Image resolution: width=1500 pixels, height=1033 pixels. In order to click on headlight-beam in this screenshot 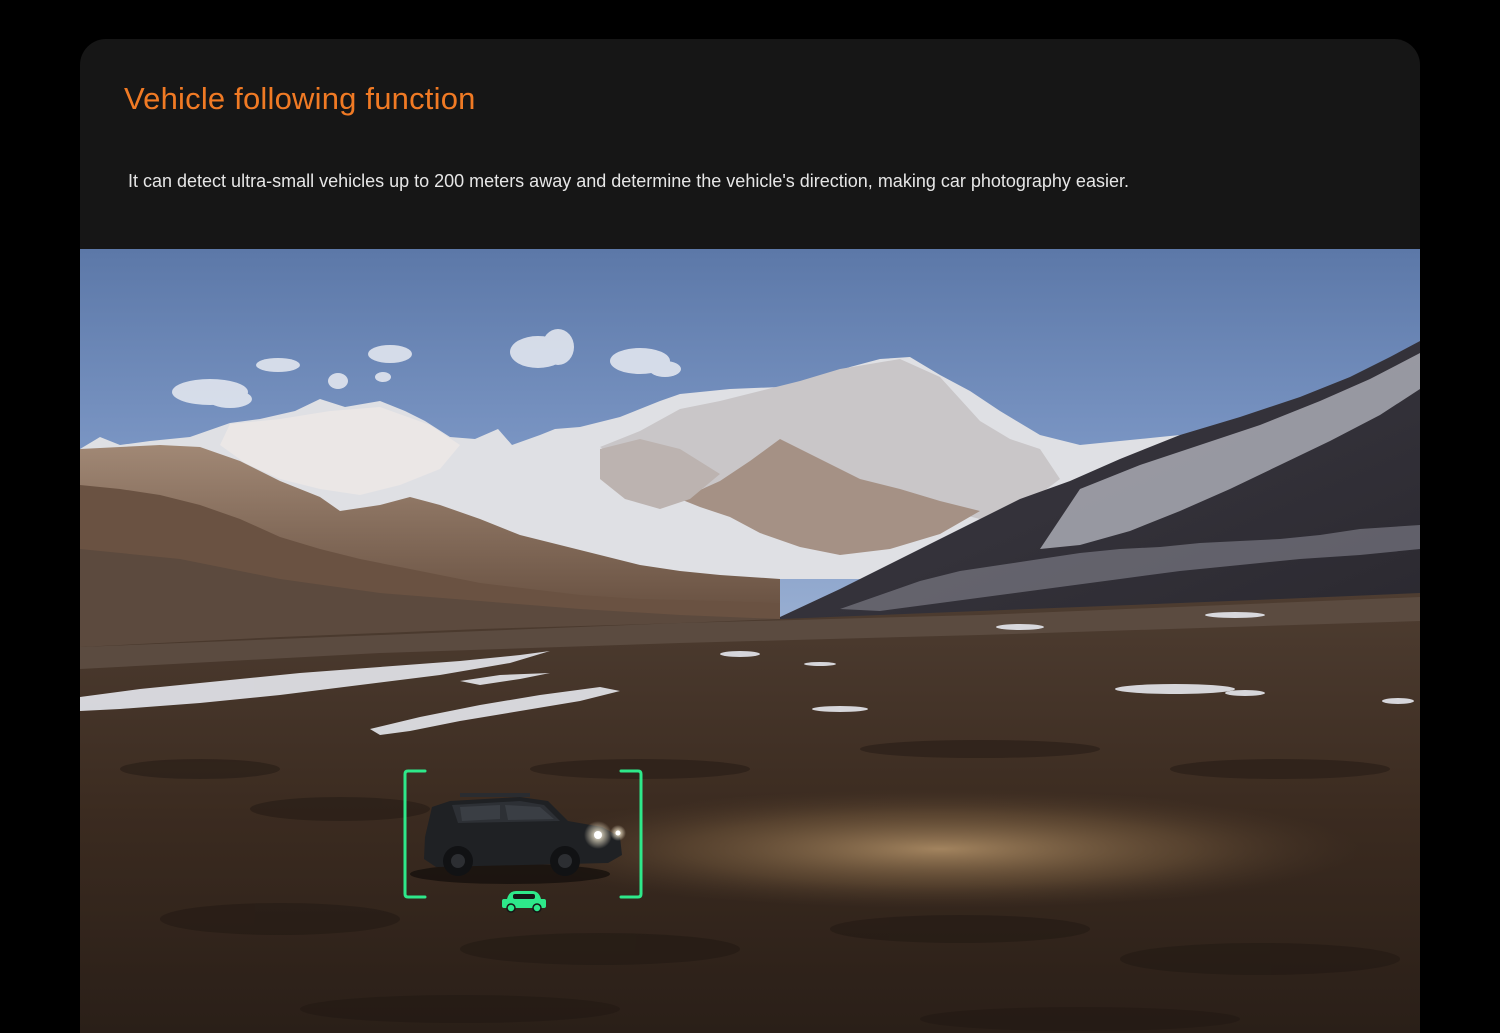, I will do `click(940, 849)`.